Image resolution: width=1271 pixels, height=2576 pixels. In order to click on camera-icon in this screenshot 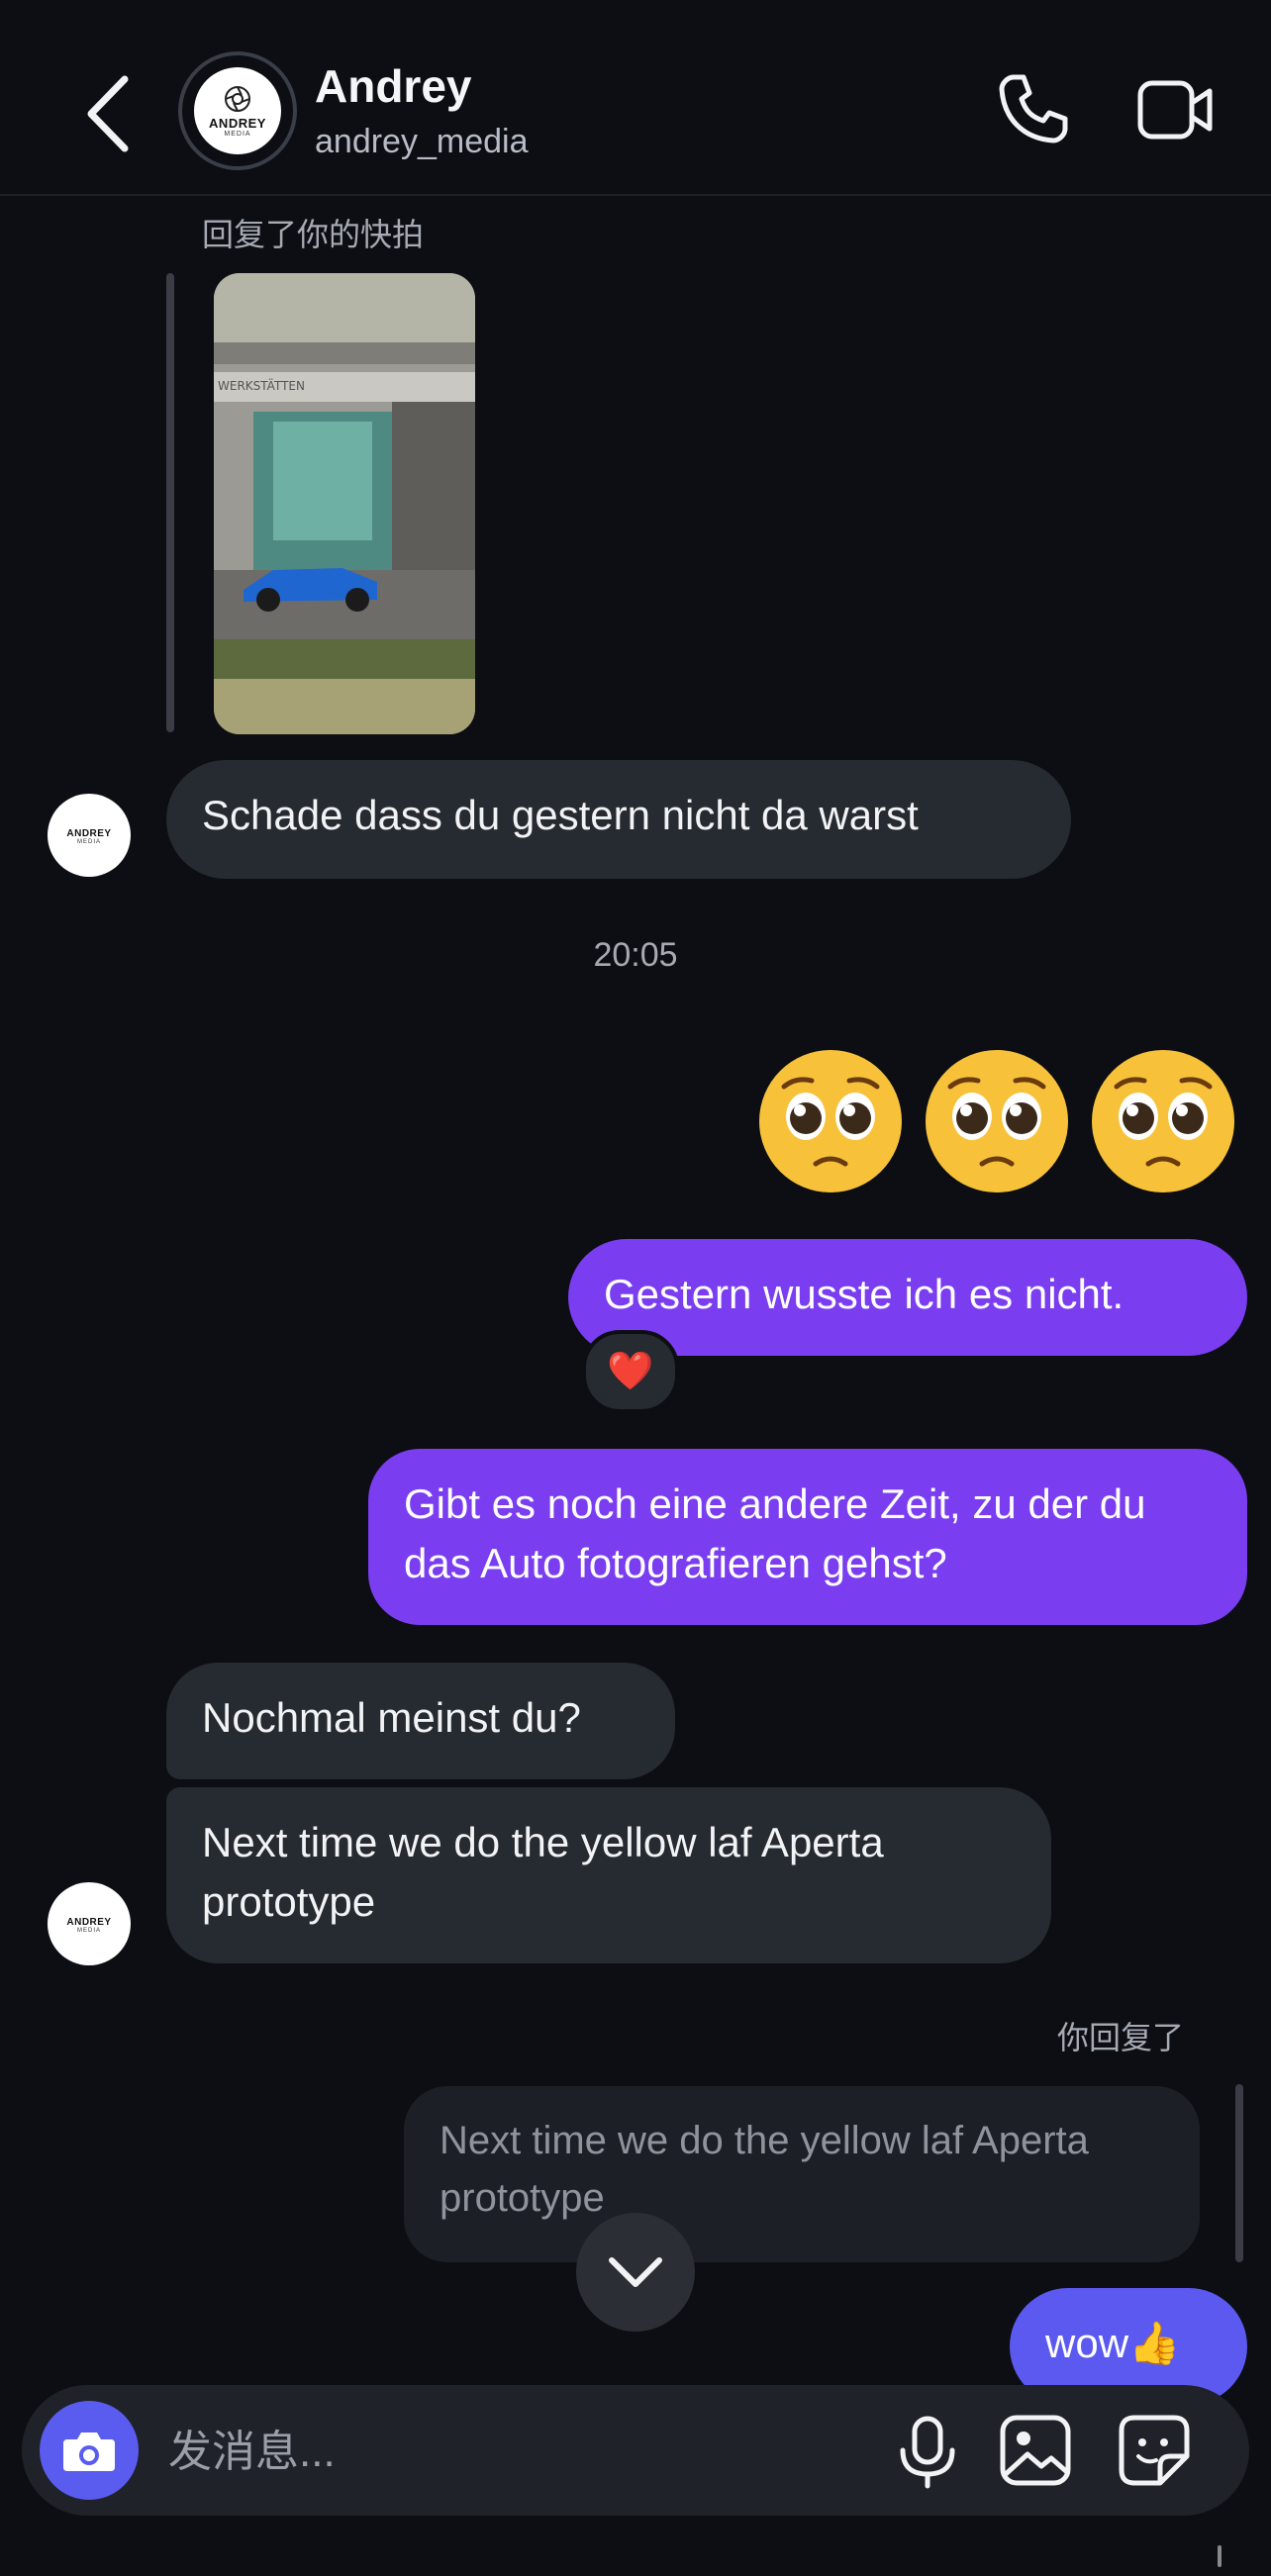, I will do `click(89, 2452)`.